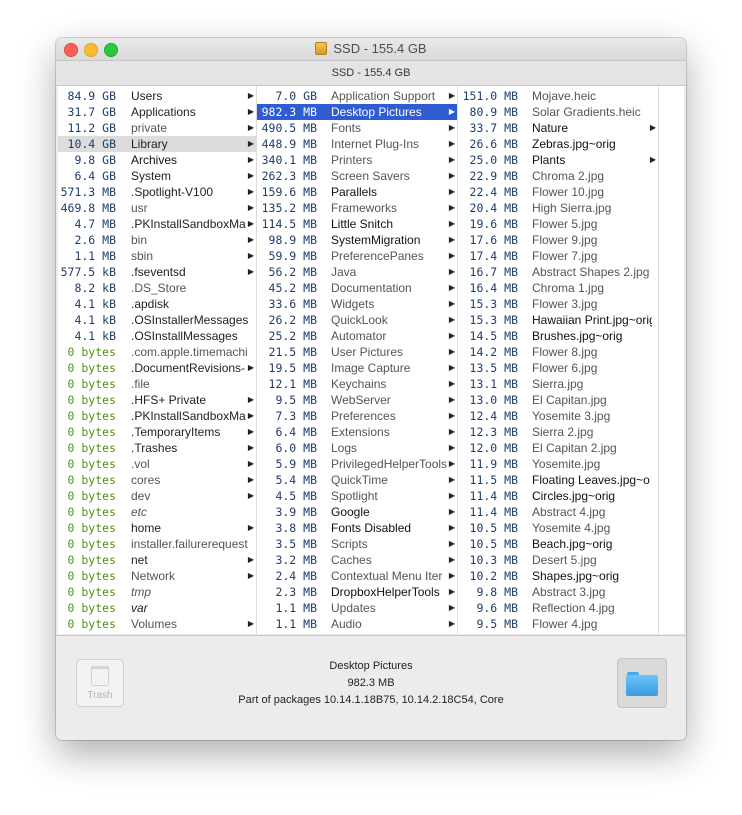  Describe the element at coordinates (357, 608) in the screenshot. I see `folder-row: 1.1 MB Updates ▶` at that location.